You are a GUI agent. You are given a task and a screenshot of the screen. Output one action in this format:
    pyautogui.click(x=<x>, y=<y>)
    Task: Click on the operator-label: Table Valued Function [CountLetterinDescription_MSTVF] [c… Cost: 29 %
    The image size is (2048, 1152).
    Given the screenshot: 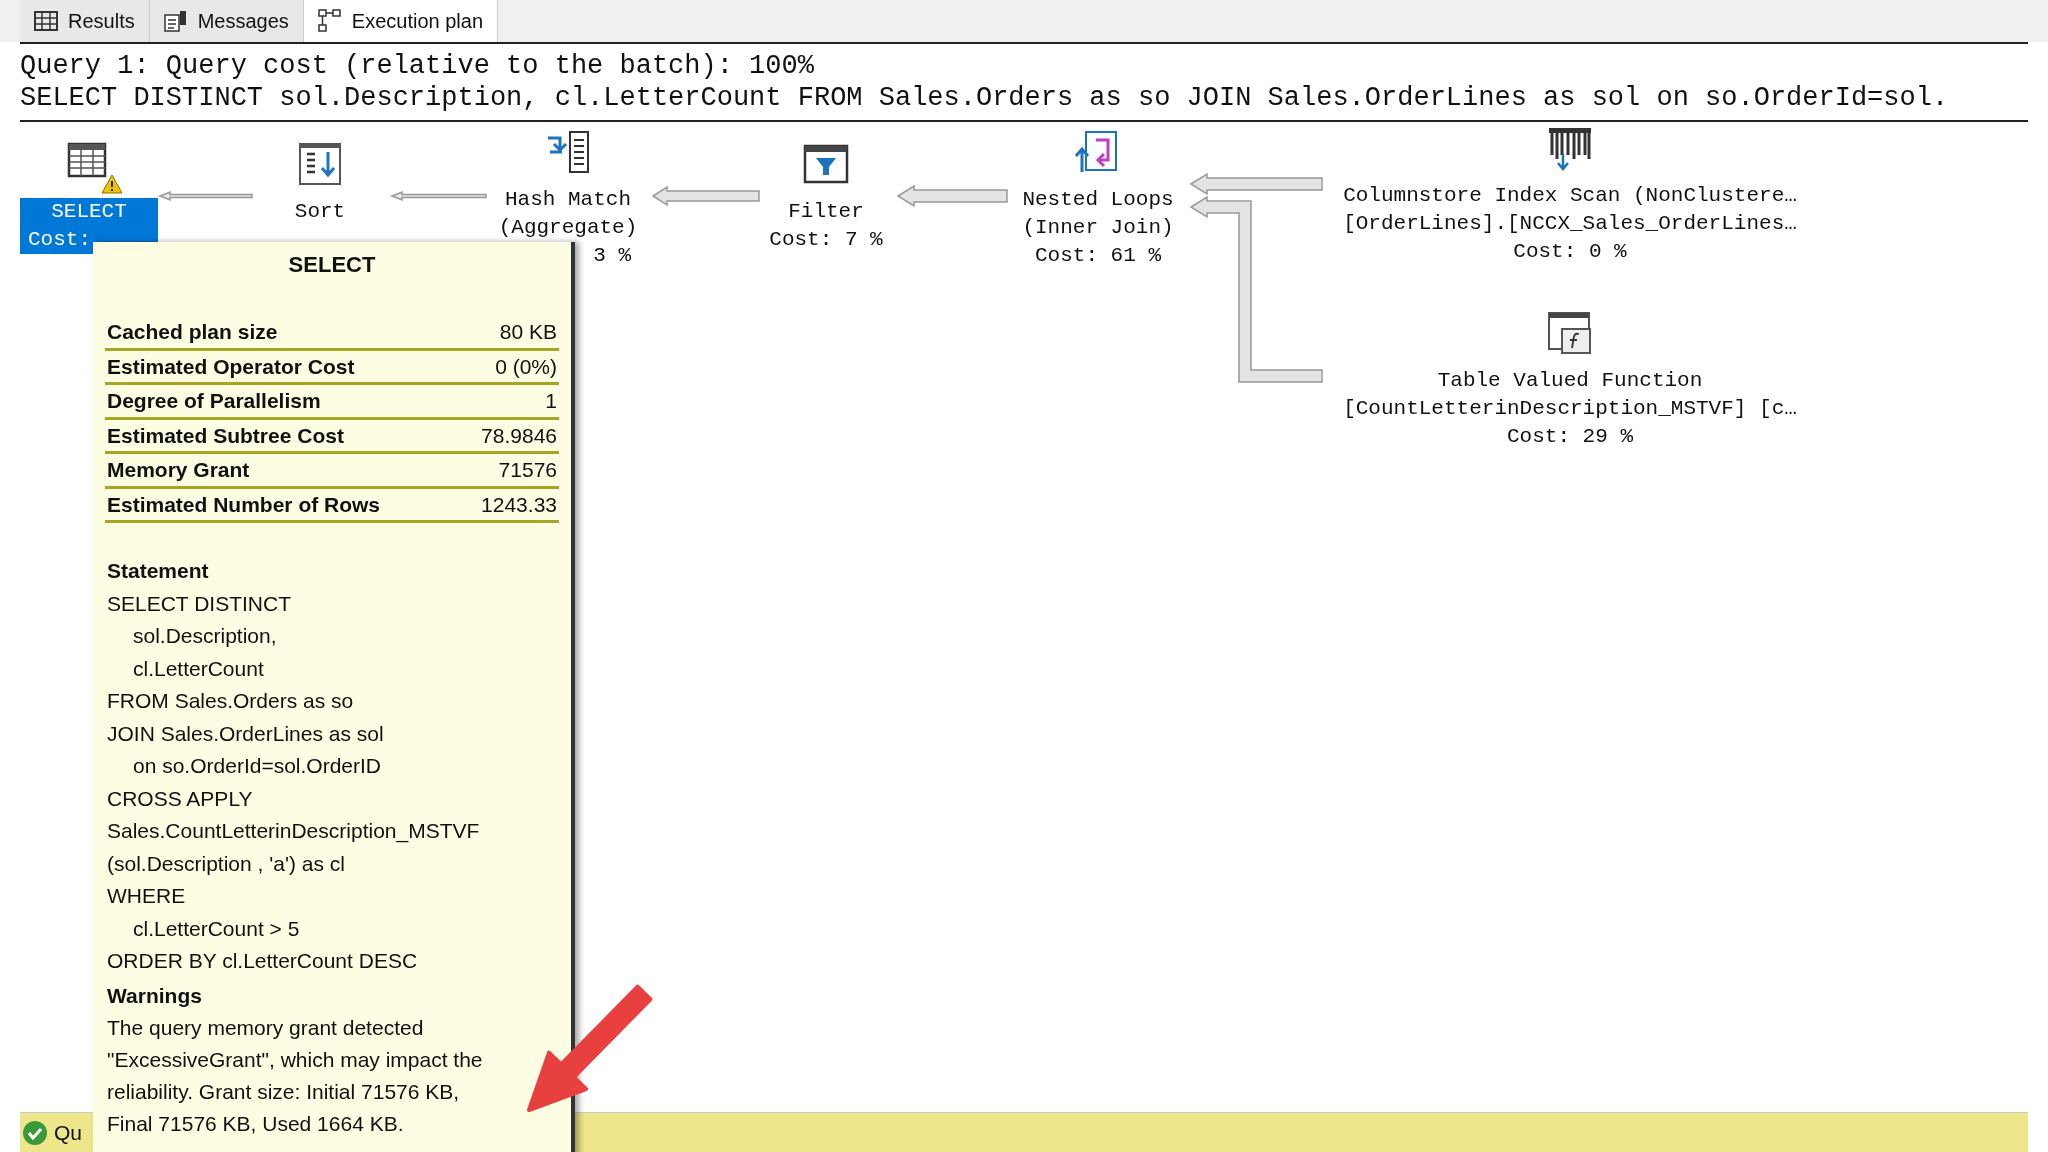 What is the action you would take?
    pyautogui.click(x=1570, y=409)
    